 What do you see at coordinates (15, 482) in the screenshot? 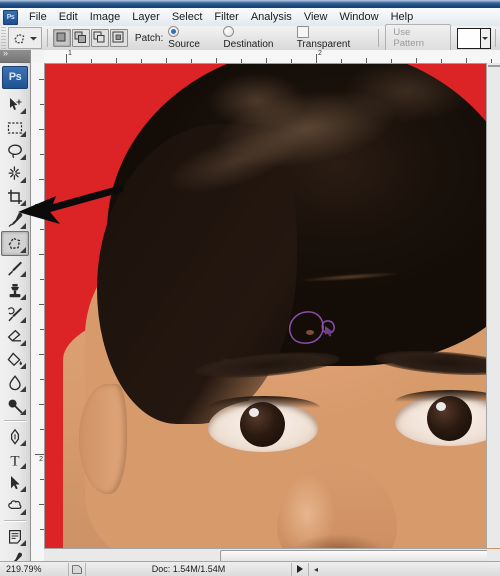
I see `tool-path-selection-tool` at bounding box center [15, 482].